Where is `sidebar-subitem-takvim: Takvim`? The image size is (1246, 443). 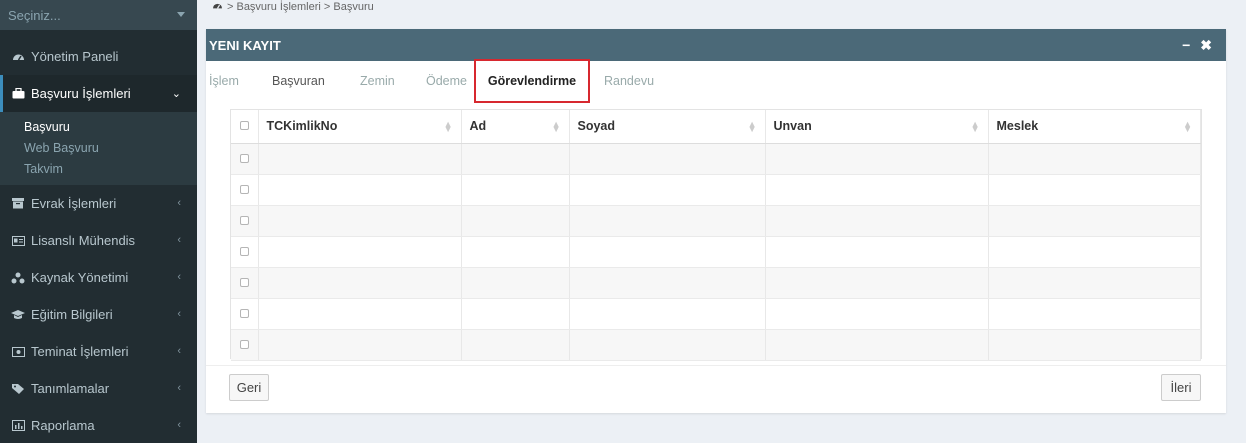
sidebar-subitem-takvim: Takvim is located at coordinates (98, 168).